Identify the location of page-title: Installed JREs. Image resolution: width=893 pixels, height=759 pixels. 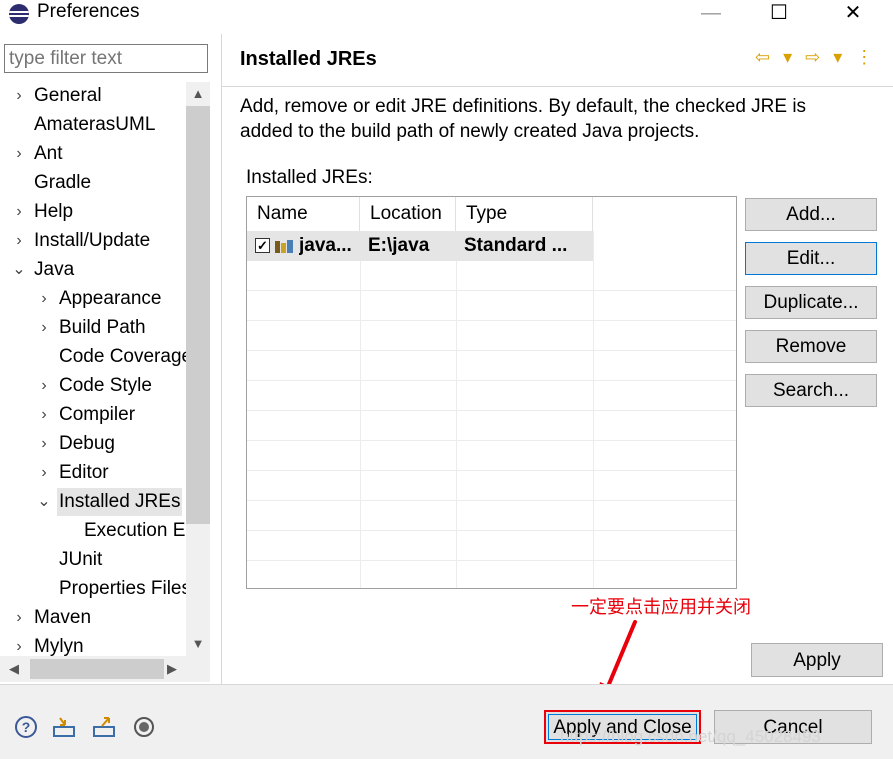
(308, 59).